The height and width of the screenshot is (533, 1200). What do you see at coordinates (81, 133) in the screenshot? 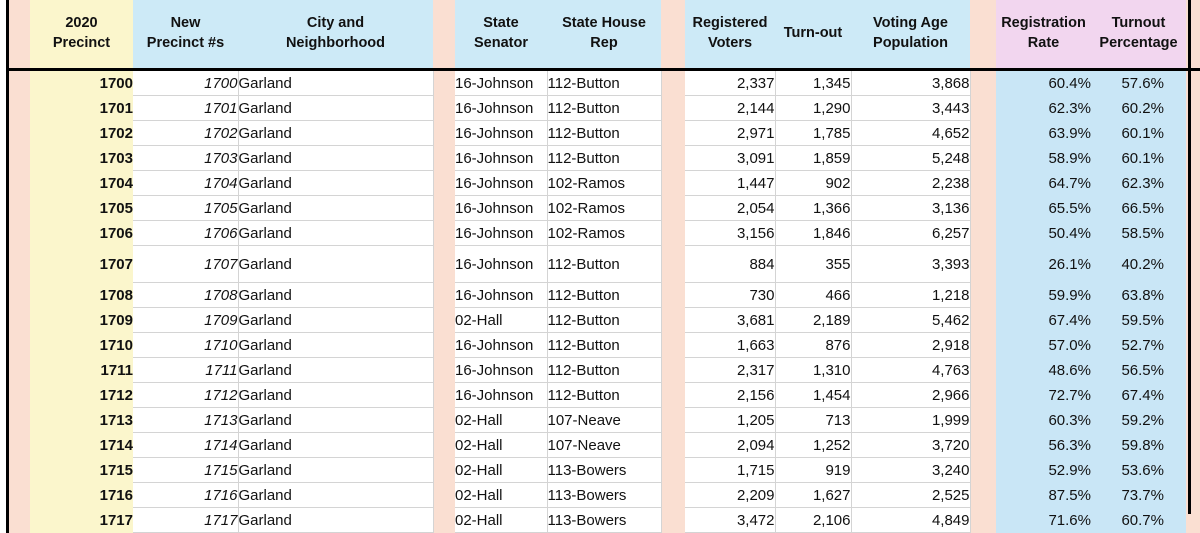
I see `cell-2020-precinct: 1702` at bounding box center [81, 133].